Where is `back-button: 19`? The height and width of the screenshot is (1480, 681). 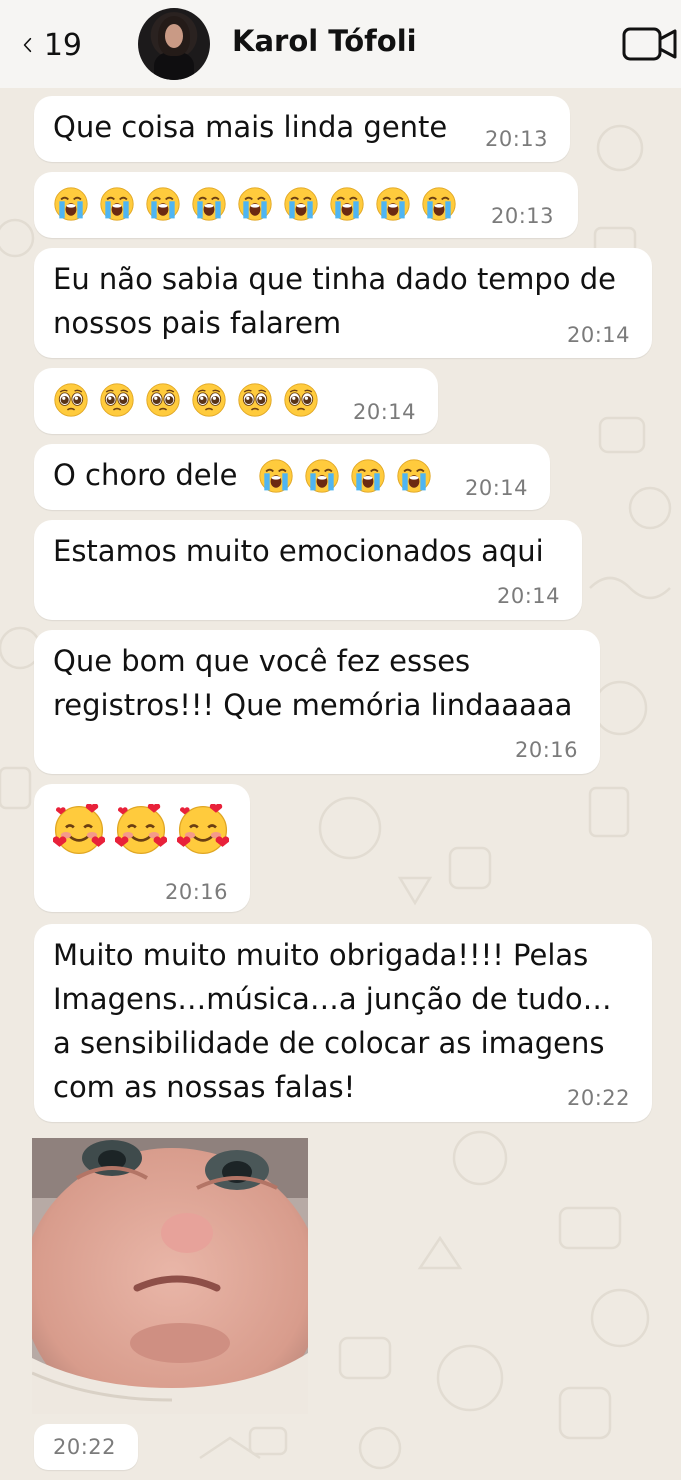 back-button: 19 is located at coordinates (52, 45).